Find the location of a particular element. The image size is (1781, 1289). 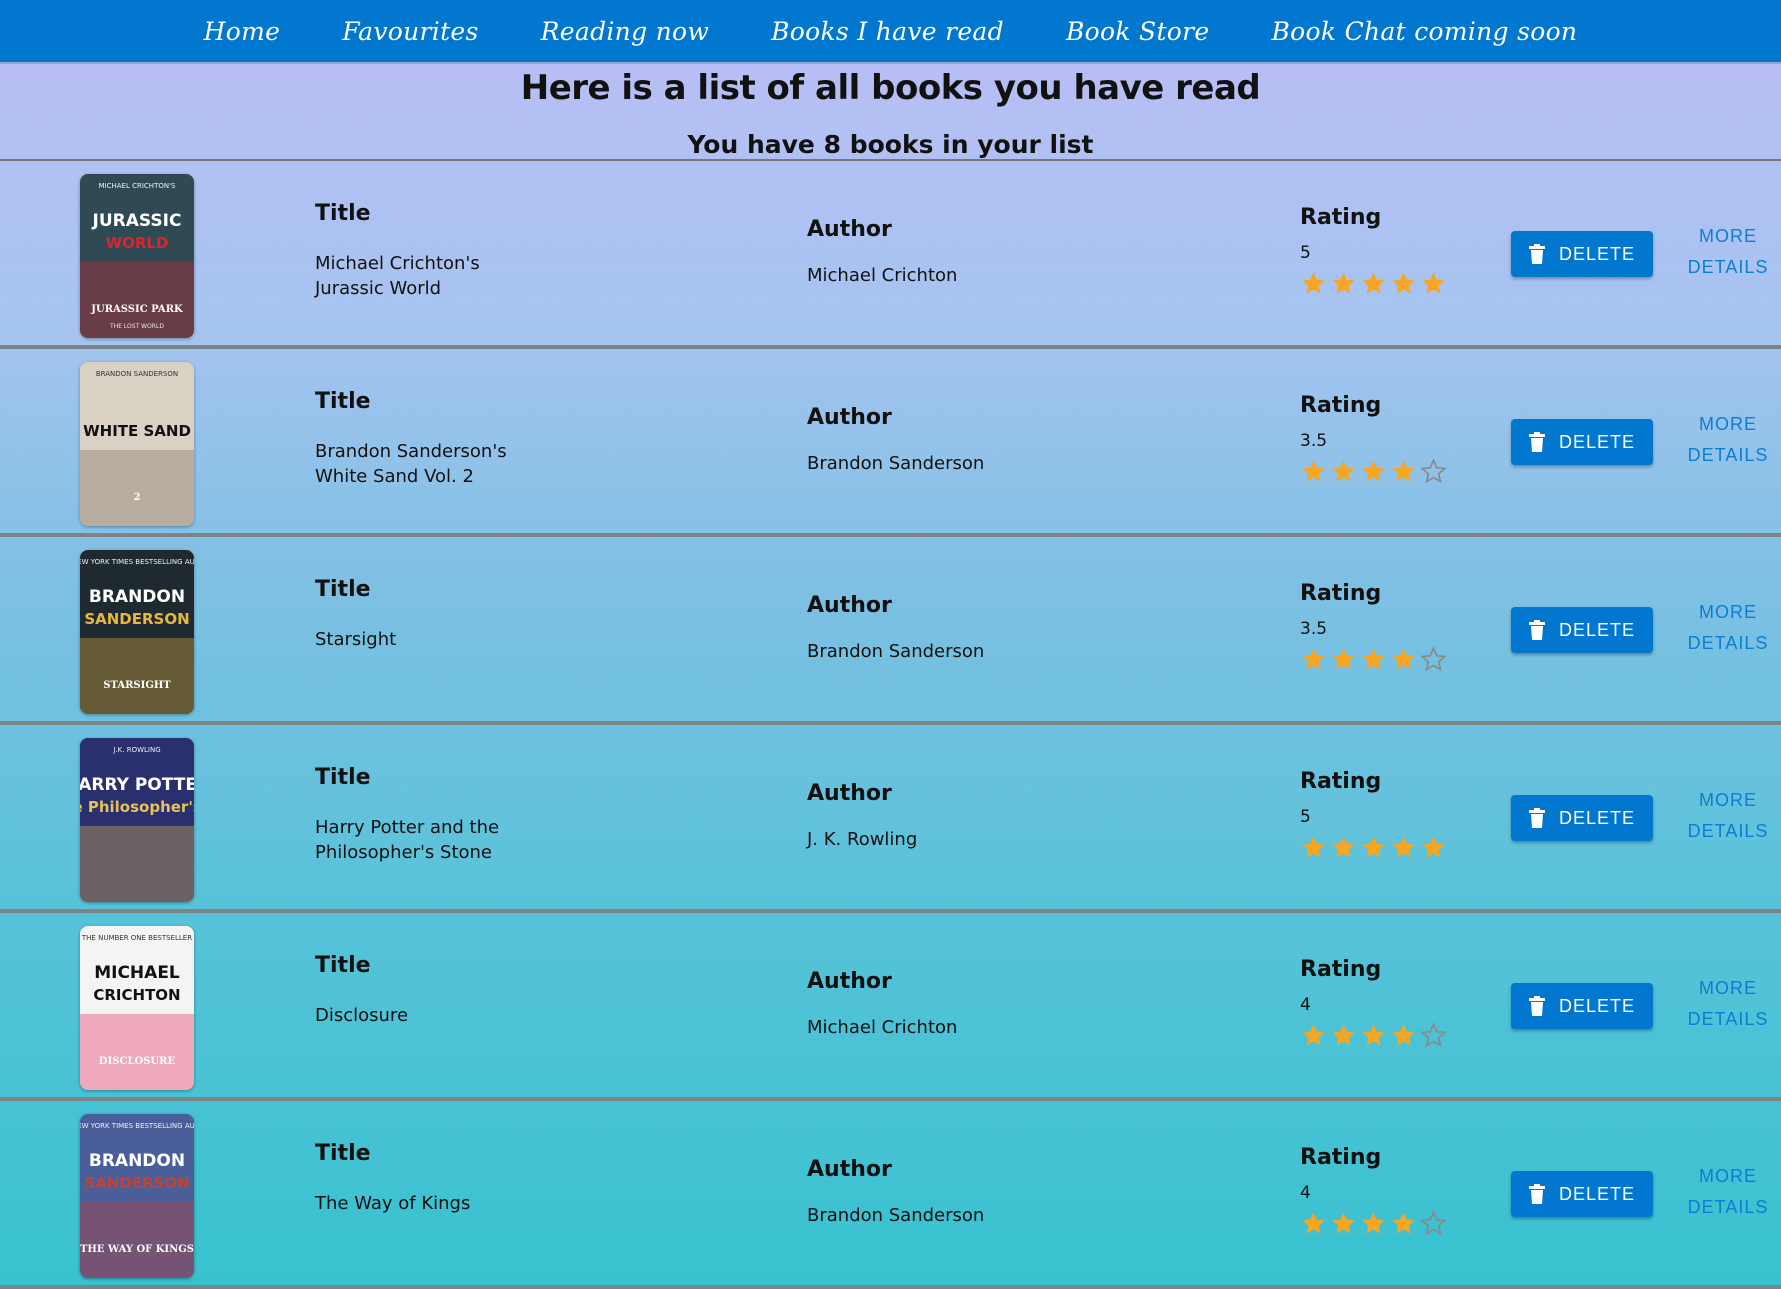

book-cover: BRANDON SANDERSON WHITE SAND 2 is located at coordinates (137, 444).